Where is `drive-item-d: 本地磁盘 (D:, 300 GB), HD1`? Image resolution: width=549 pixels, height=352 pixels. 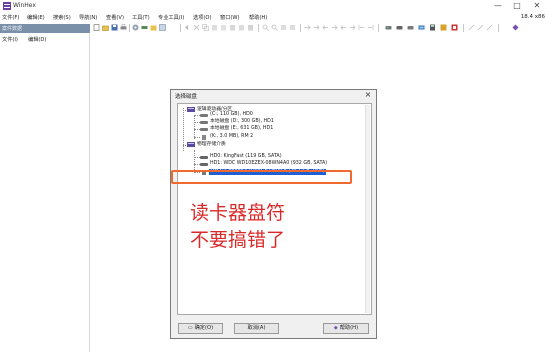
drive-item-d: 本地磁盘 (D:, 300 GB), HD1 is located at coordinates (242, 122).